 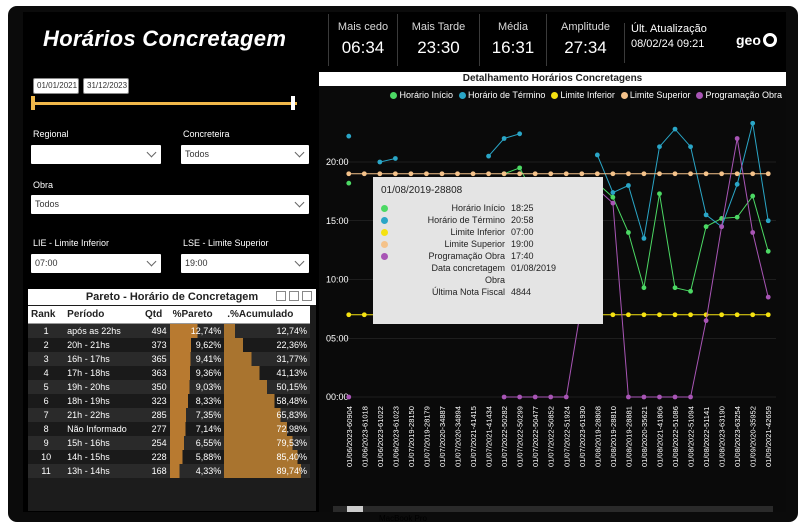 I want to click on x-tick-label: 01/08/2019-28881, so click(x=628, y=436).